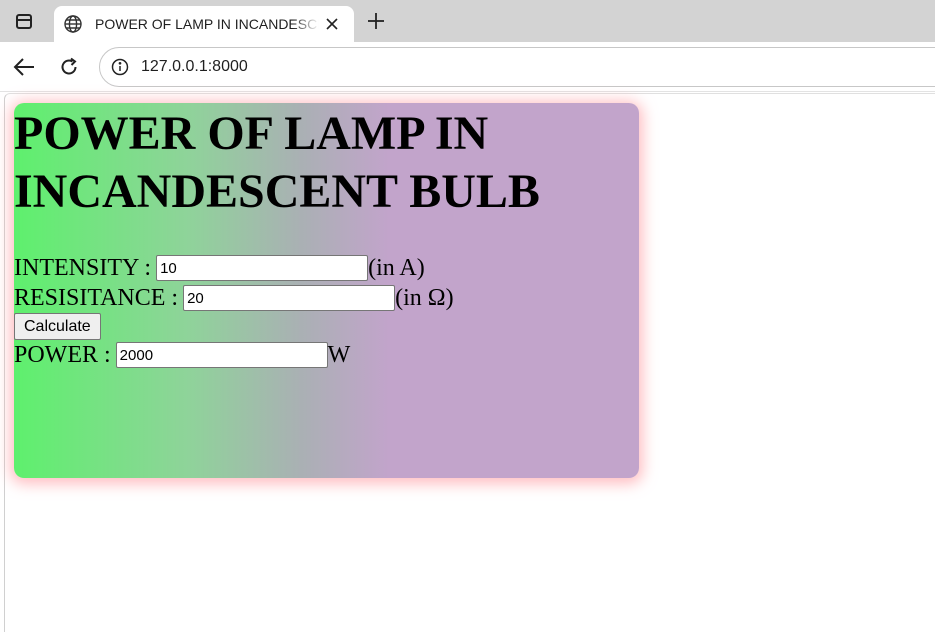 The height and width of the screenshot is (632, 935). Describe the element at coordinates (517, 67) in the screenshot. I see `address-bar: 127.0.0.1:8000` at that location.